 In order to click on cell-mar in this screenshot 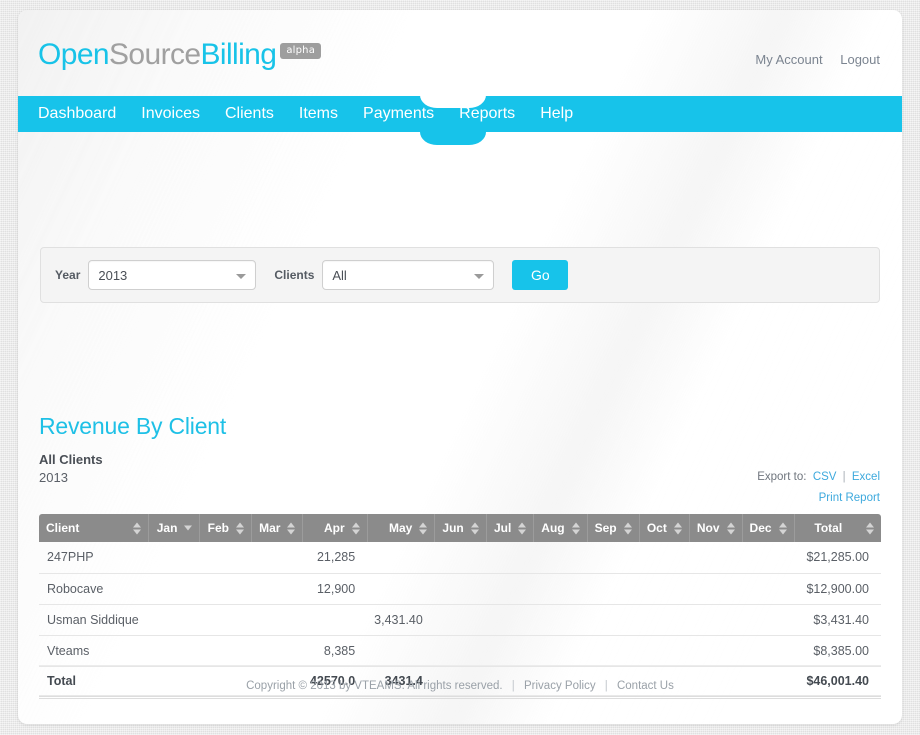, I will do `click(277, 589)`.